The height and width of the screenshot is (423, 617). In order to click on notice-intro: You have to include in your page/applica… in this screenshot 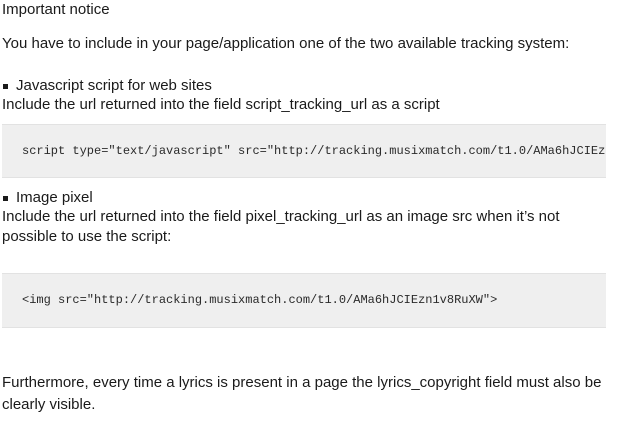, I will do `click(286, 43)`.